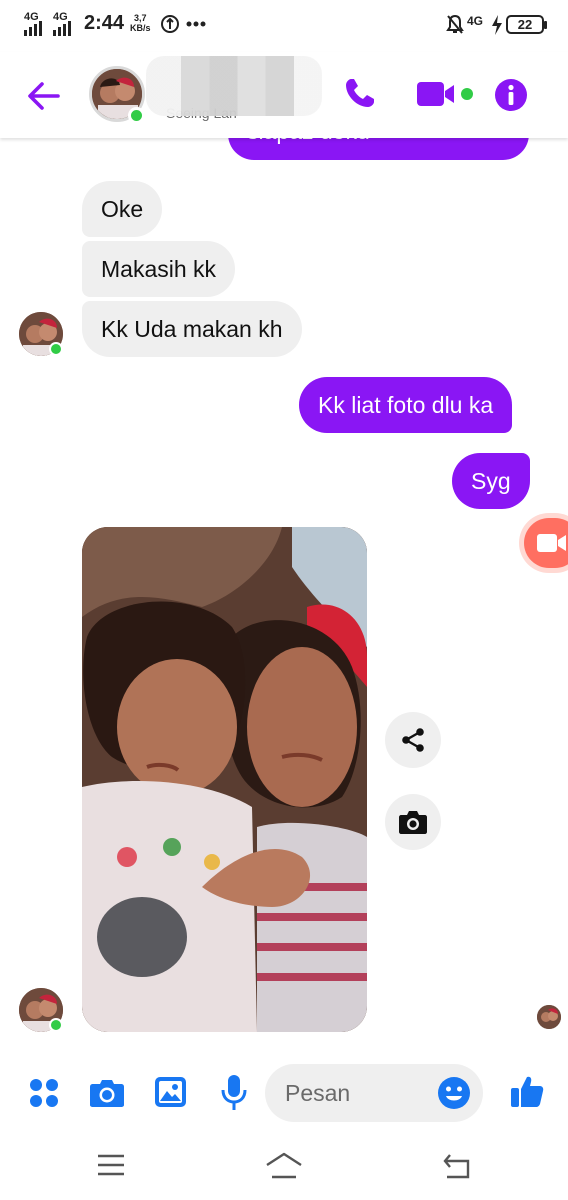  What do you see at coordinates (140, 23) in the screenshot?
I see `network-speed: 3,7 KB/s` at bounding box center [140, 23].